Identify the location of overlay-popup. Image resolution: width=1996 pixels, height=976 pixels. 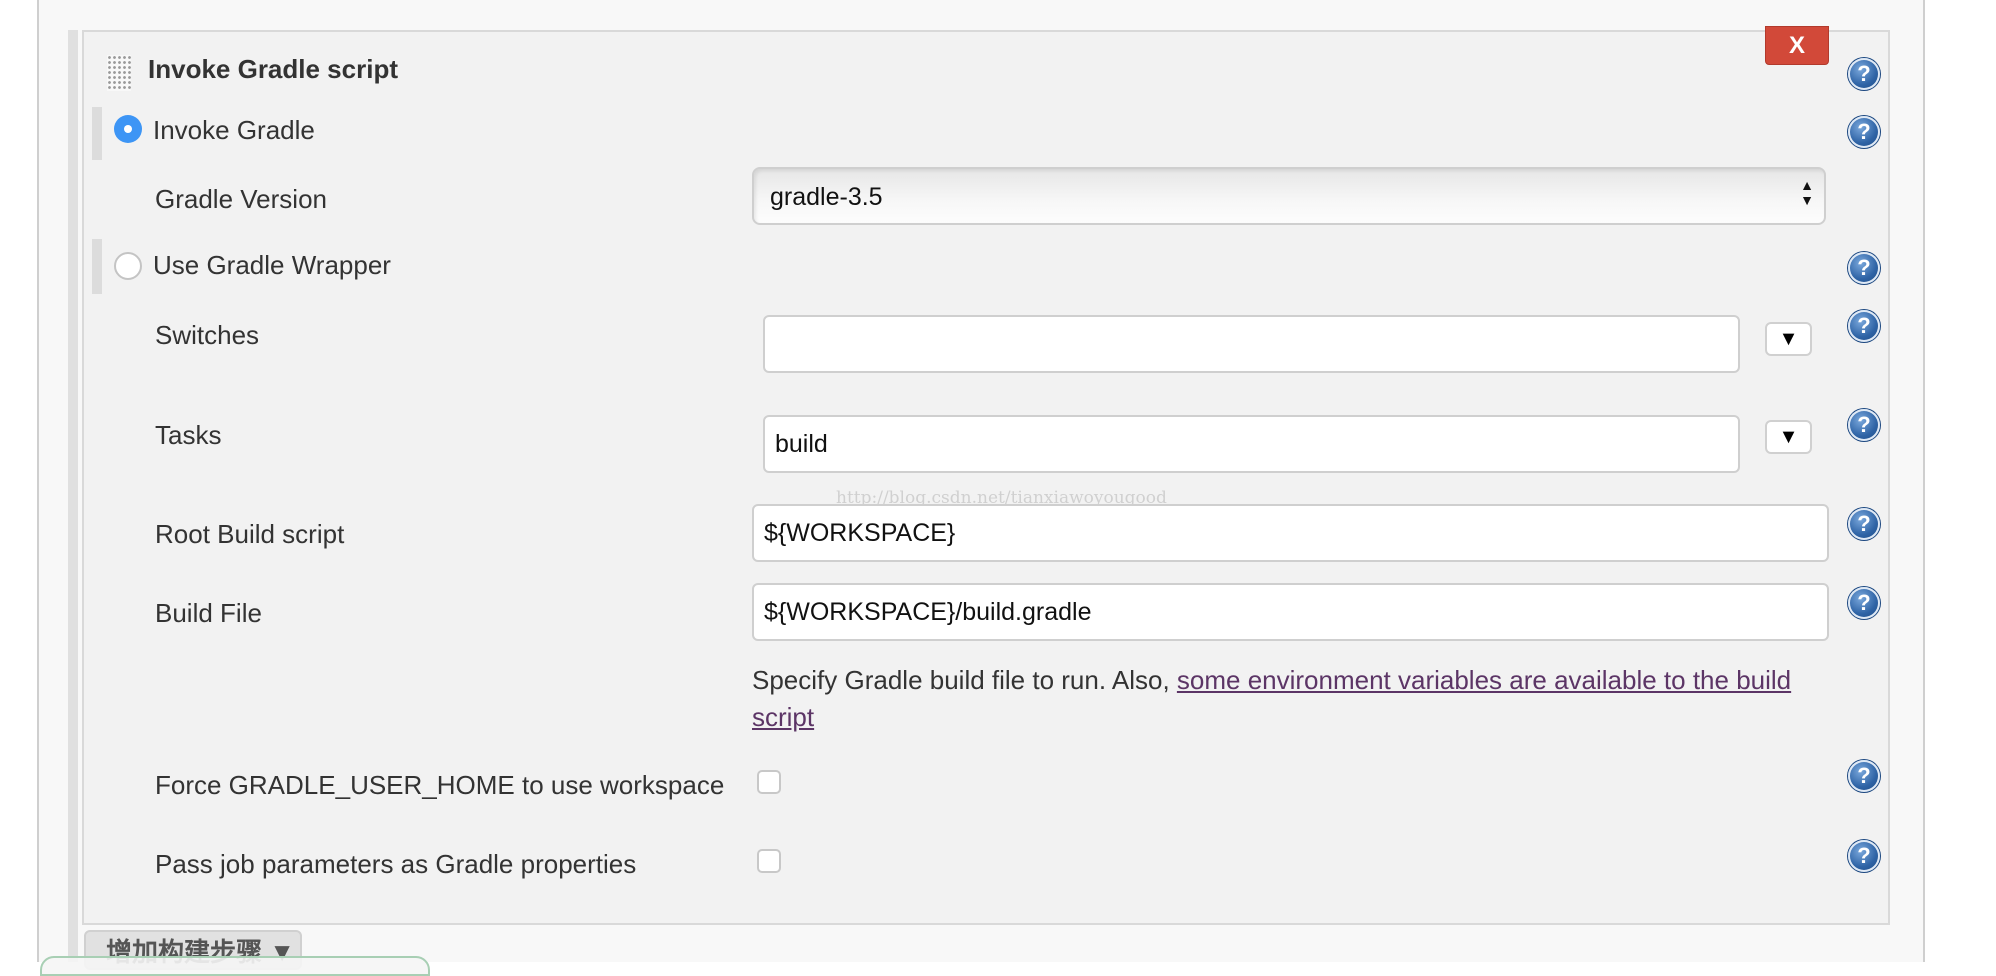
(235, 966).